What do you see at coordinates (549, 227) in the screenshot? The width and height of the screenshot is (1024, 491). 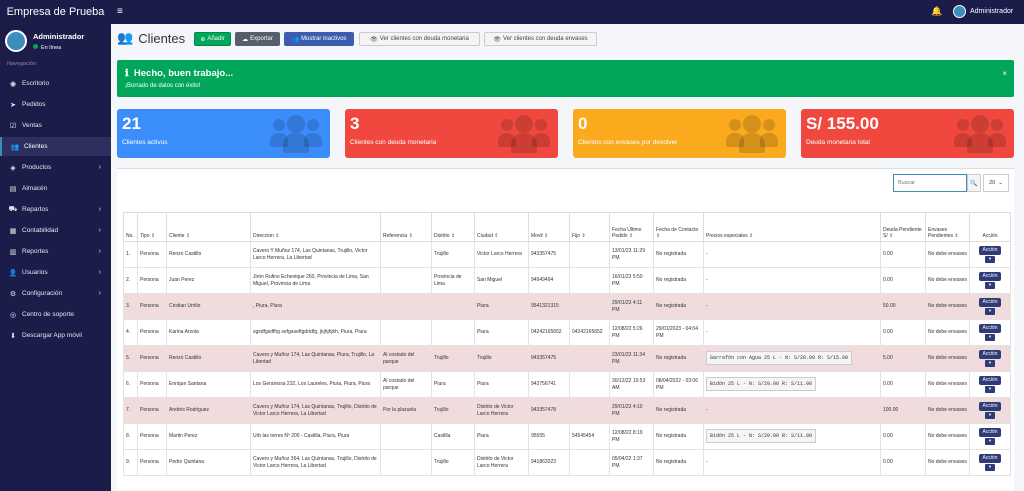 I see `column-header: Movil ⇕` at bounding box center [549, 227].